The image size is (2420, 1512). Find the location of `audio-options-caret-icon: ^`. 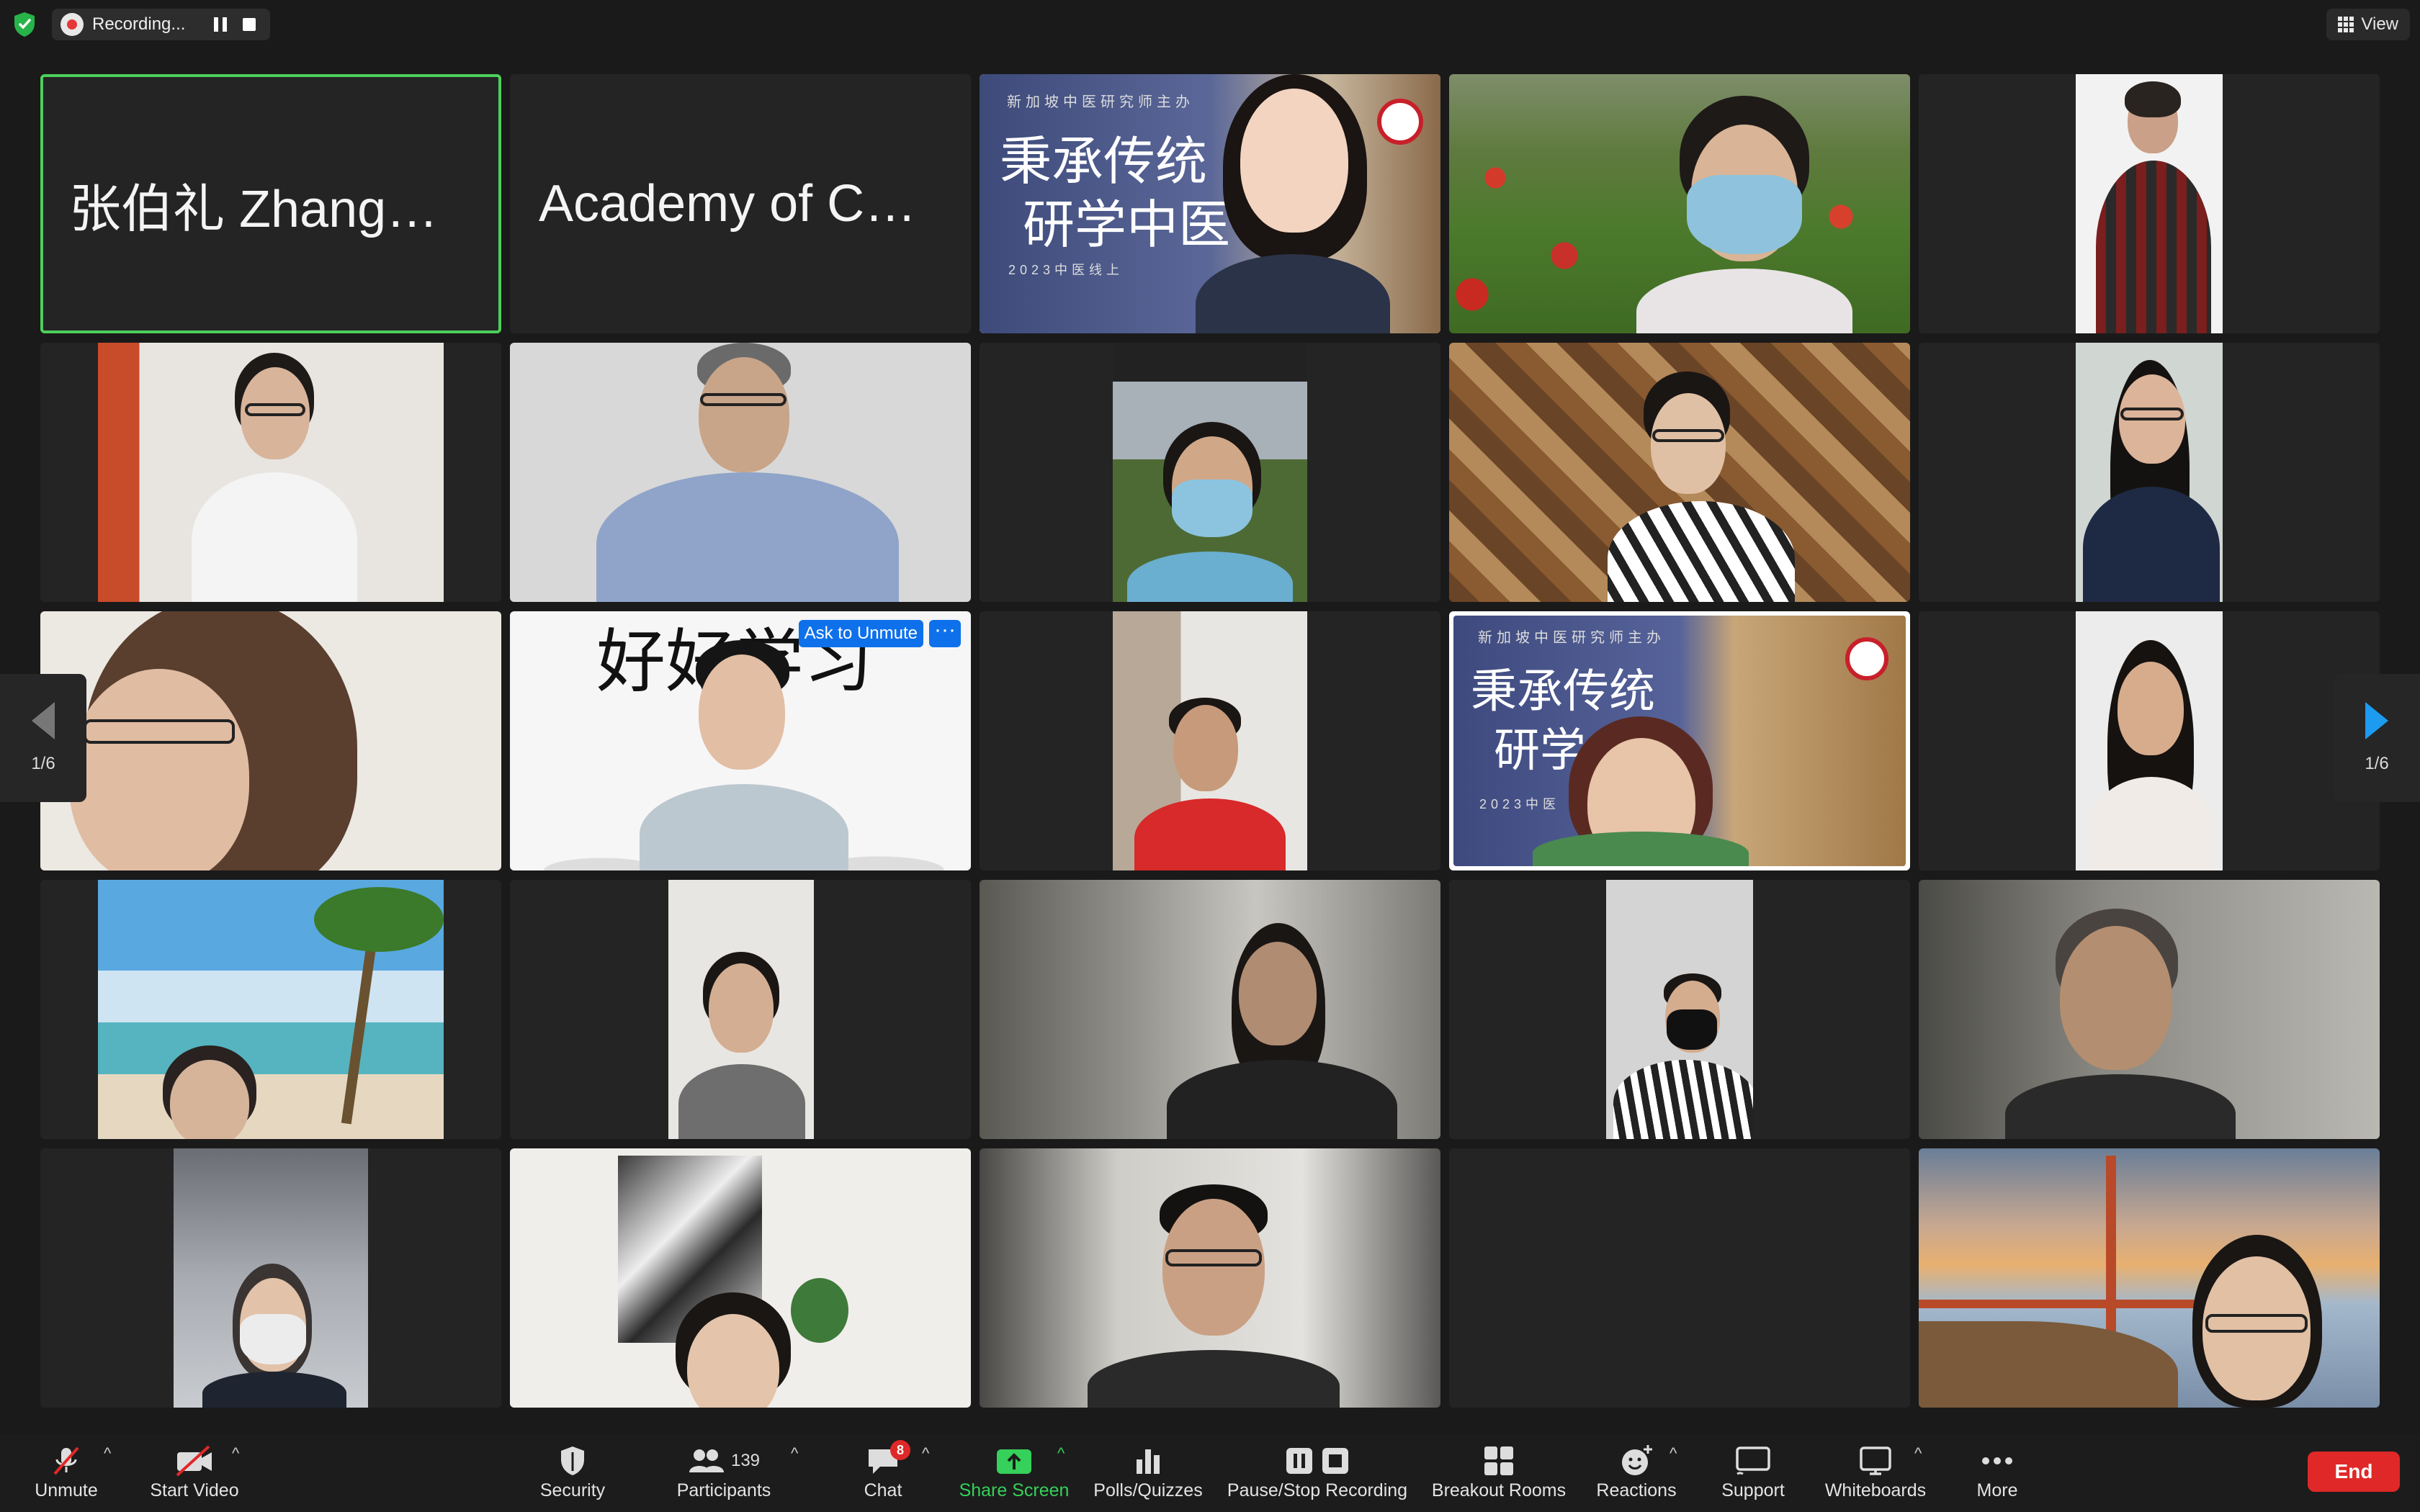

audio-options-caret-icon: ^ is located at coordinates (107, 1453).